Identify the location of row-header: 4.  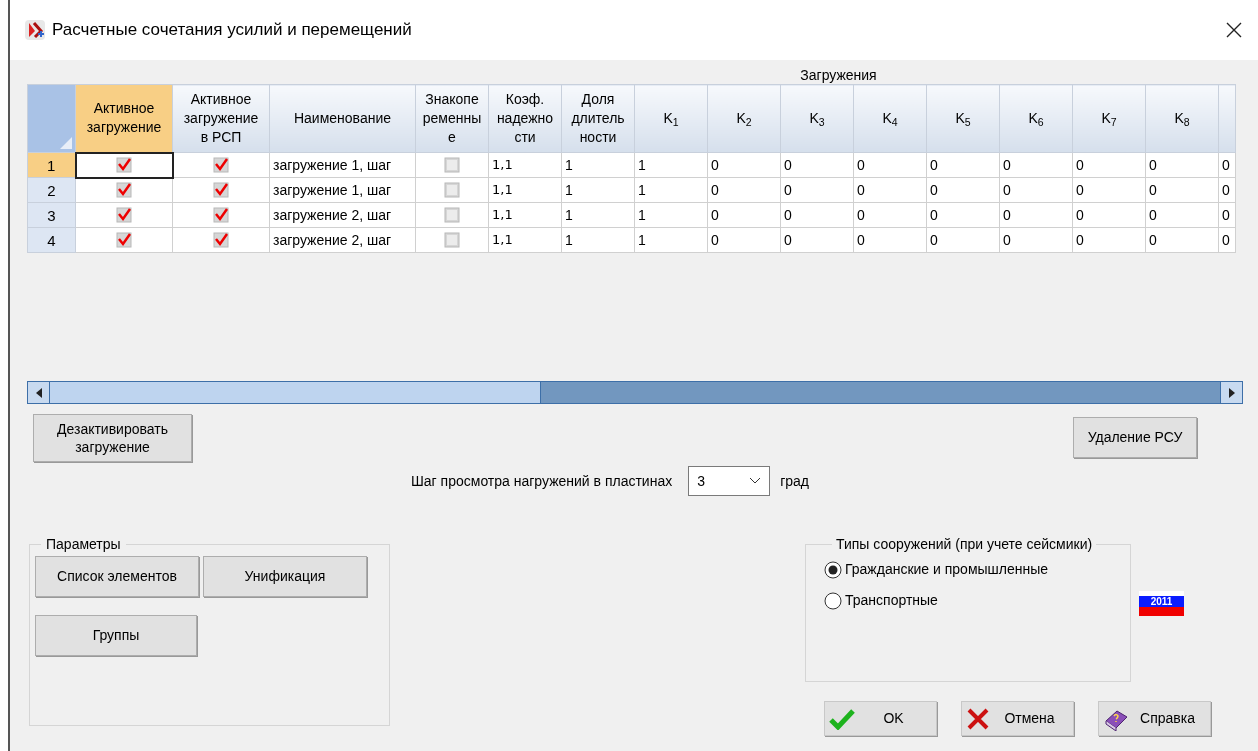
(51, 240).